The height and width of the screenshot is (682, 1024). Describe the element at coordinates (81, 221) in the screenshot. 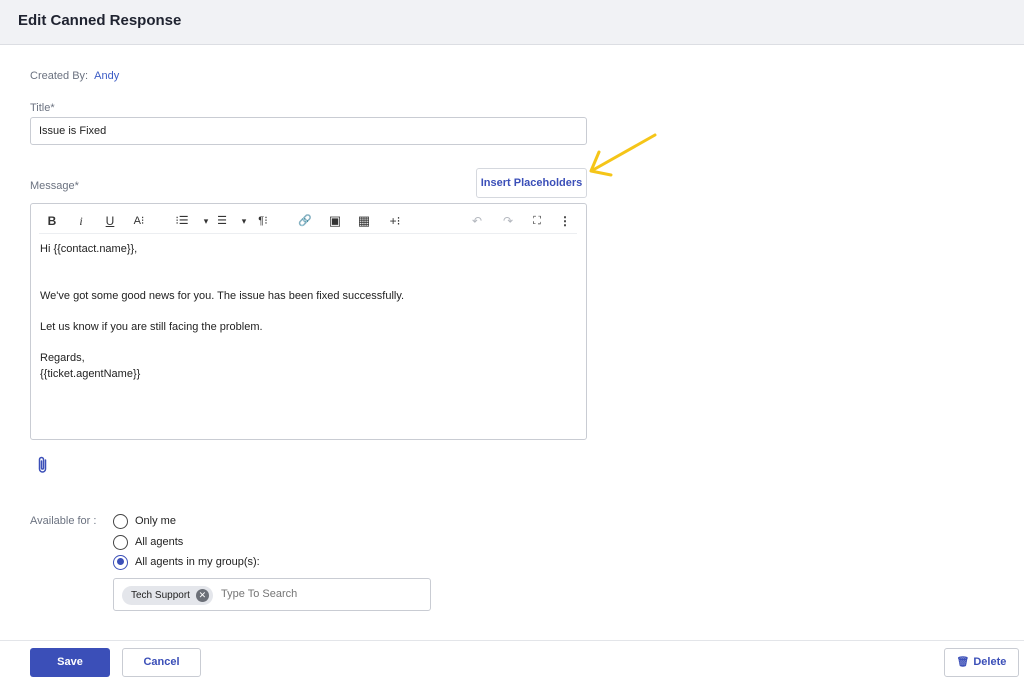

I see `italic-button: i` at that location.